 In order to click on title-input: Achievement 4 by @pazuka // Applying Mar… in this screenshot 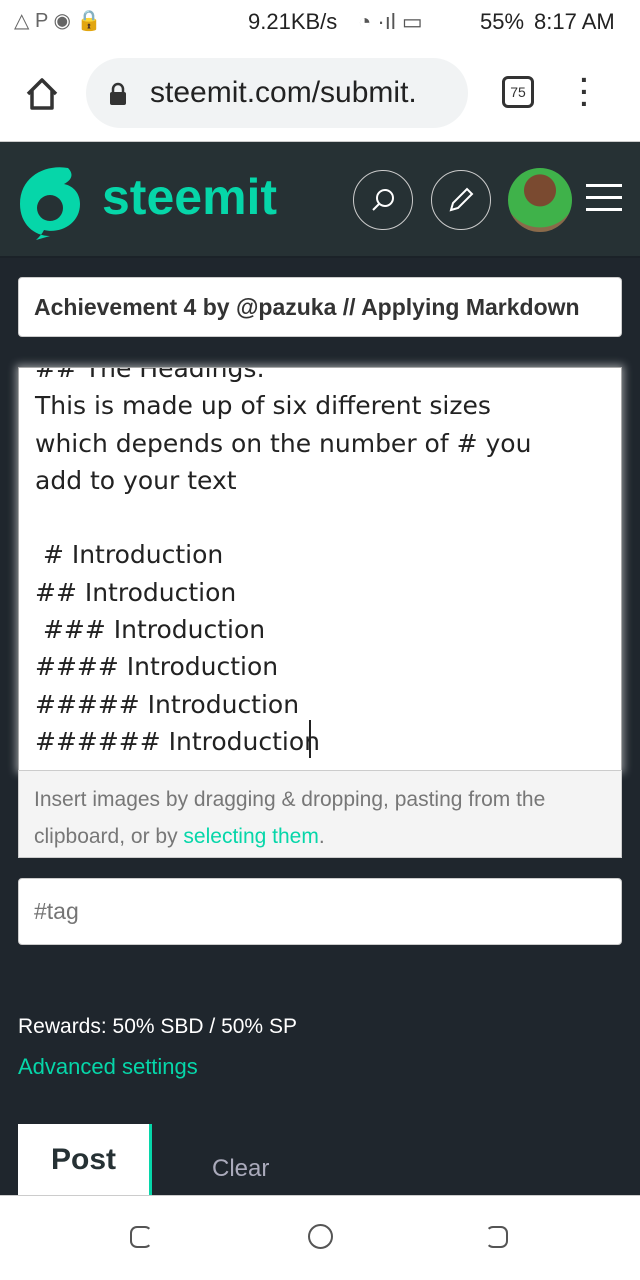, I will do `click(320, 307)`.